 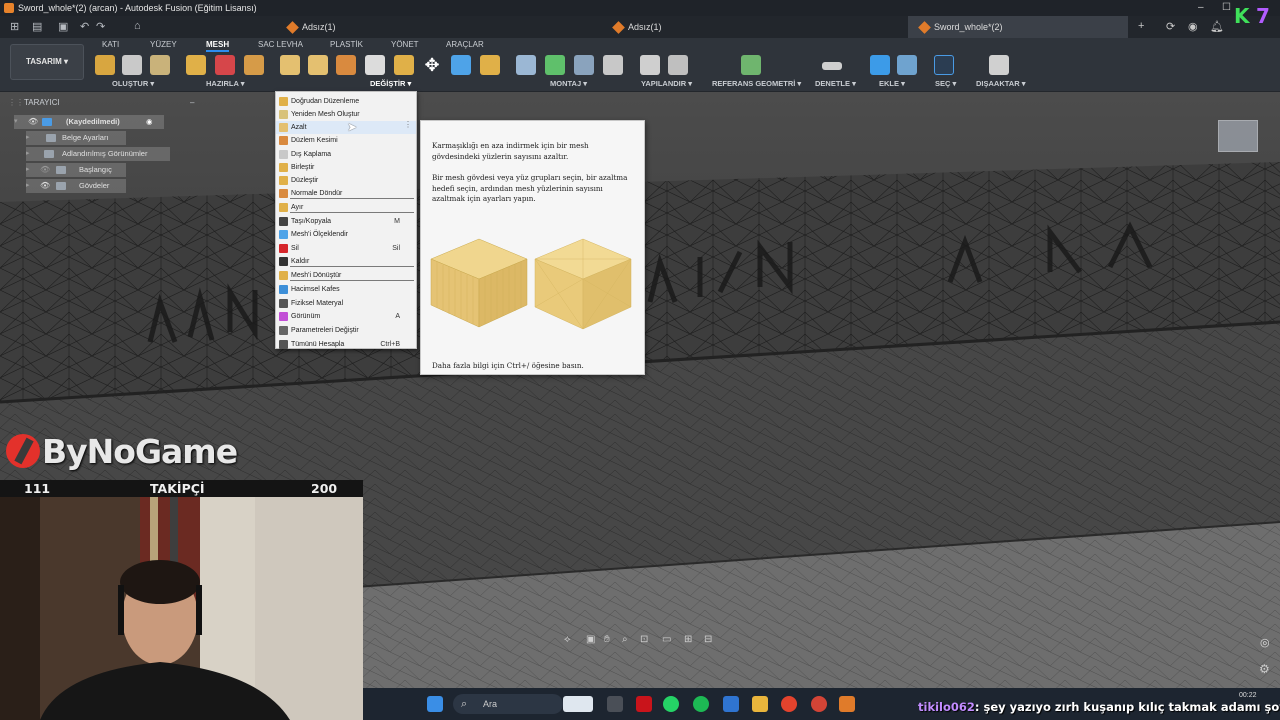 I want to click on notifications-icon: 🔔︎, so click(x=1217, y=26).